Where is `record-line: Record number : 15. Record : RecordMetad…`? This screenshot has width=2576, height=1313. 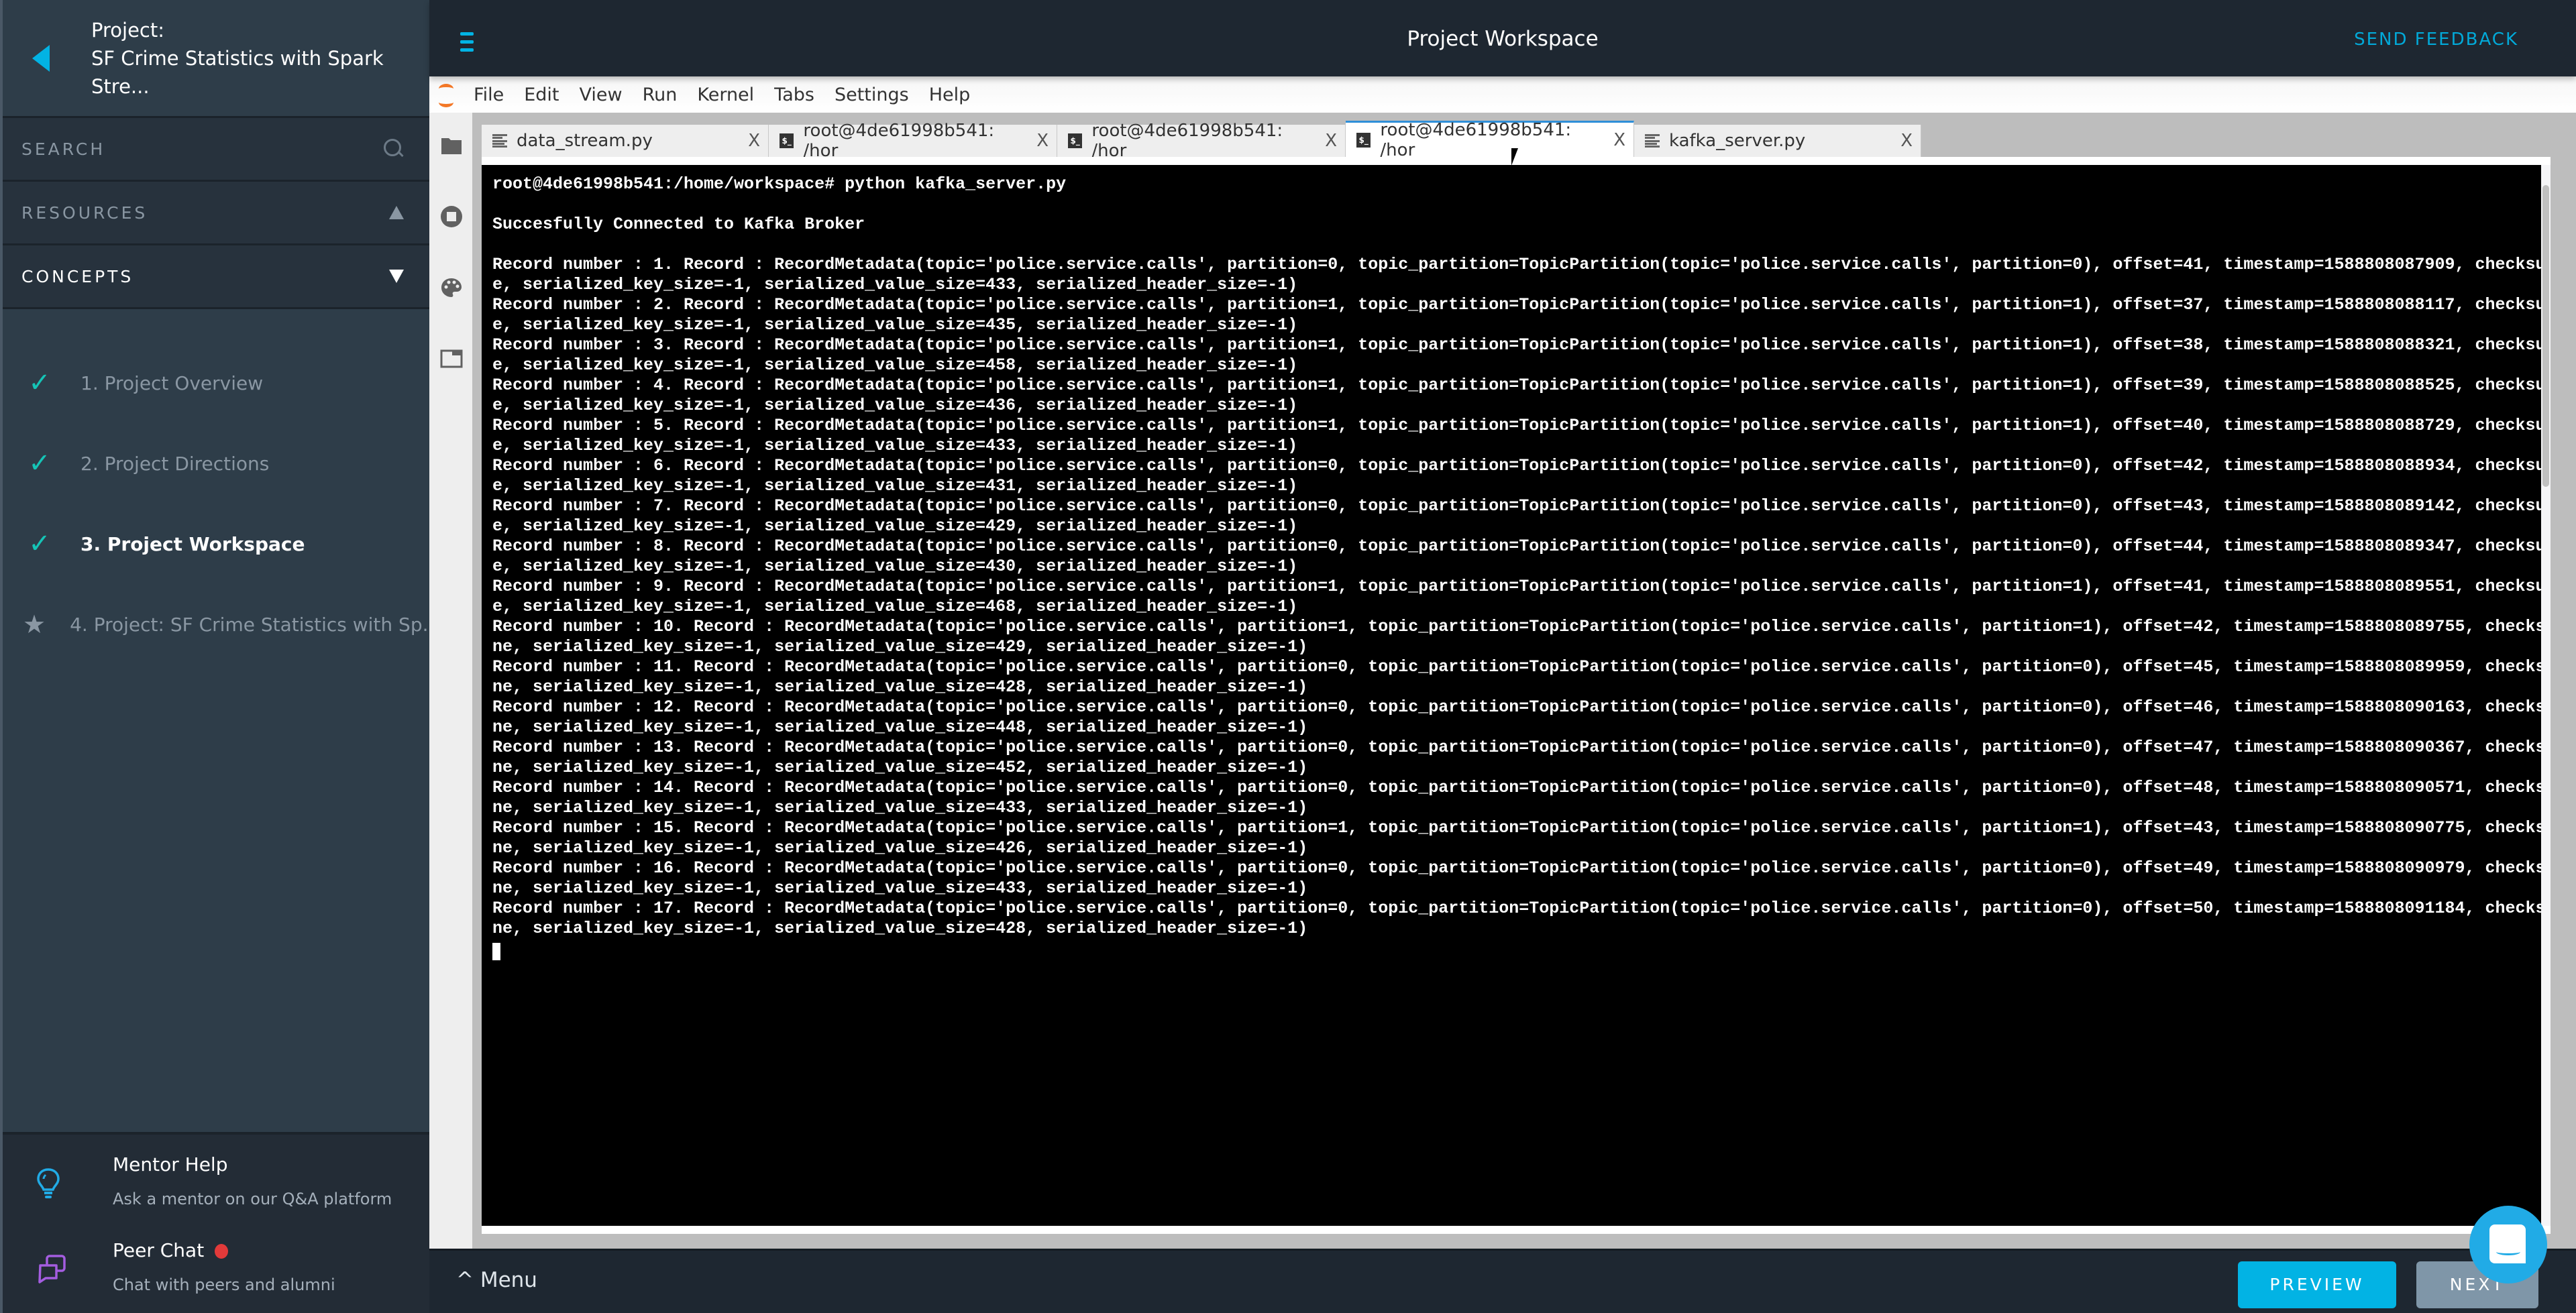 record-line: Record number : 15. Record : RecordMetad… is located at coordinates (1516, 828).